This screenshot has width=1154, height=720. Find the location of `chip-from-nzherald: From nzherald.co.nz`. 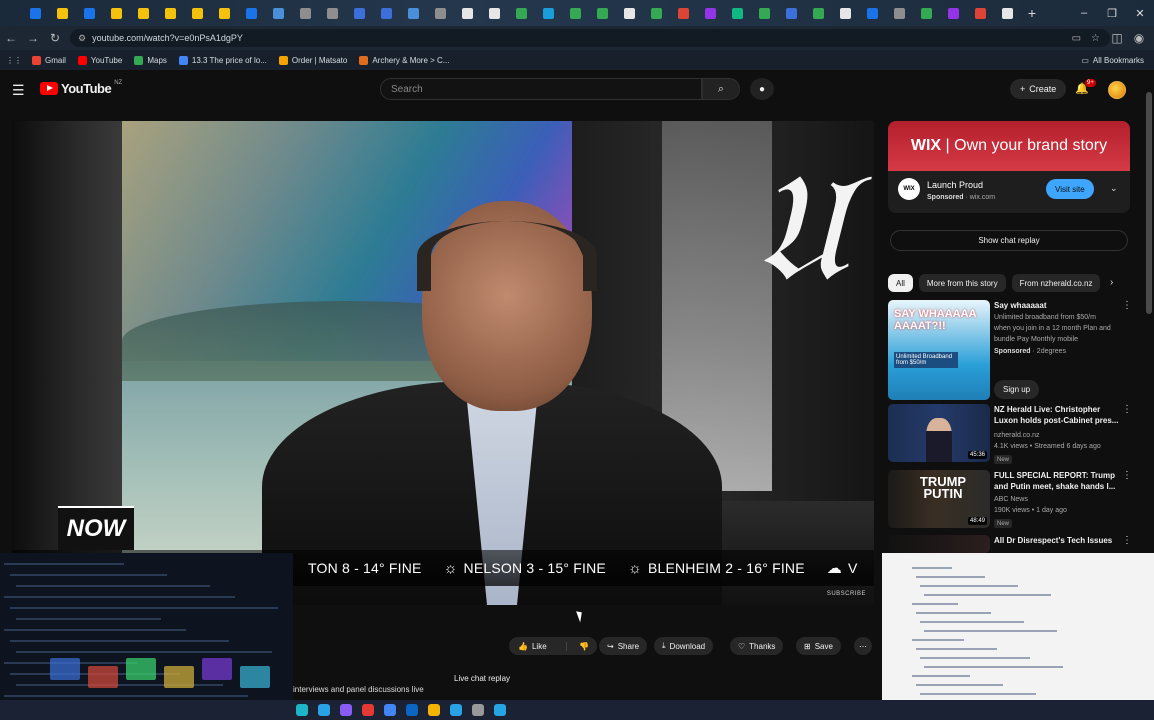

chip-from-nzherald: From nzherald.co.nz is located at coordinates (1055, 283).